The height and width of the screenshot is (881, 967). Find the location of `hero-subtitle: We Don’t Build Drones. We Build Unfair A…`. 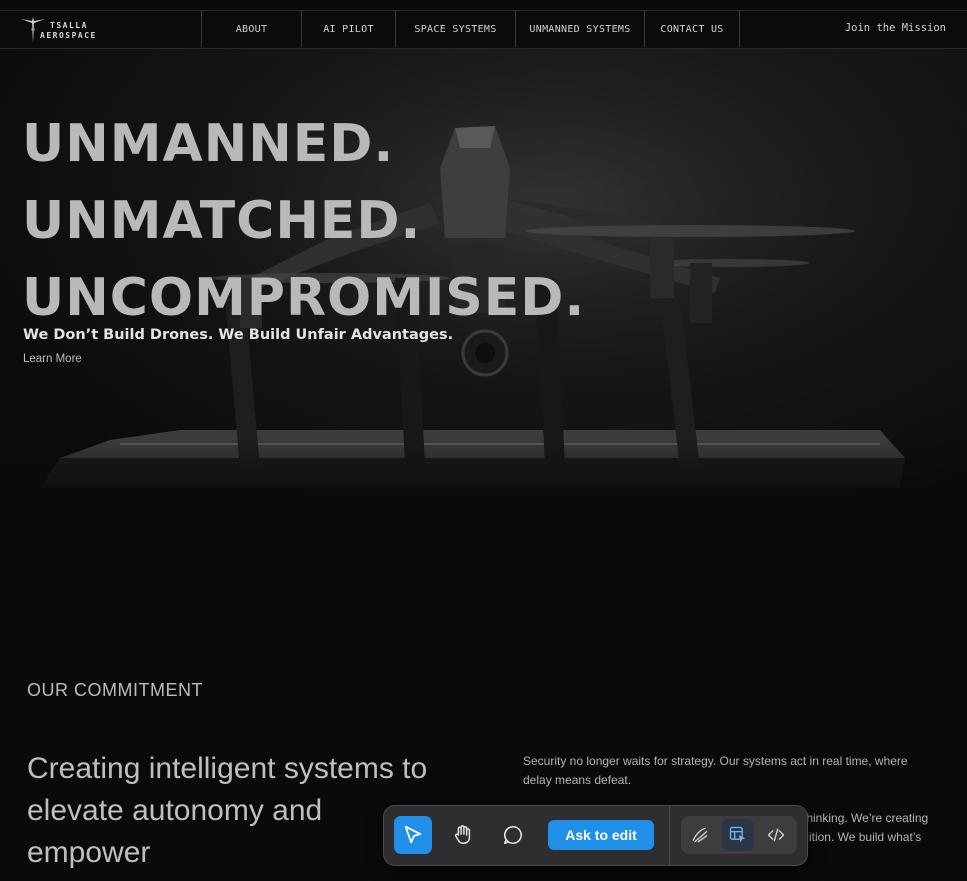

hero-subtitle: We Don’t Build Drones. We Build Unfair A… is located at coordinates (238, 335).